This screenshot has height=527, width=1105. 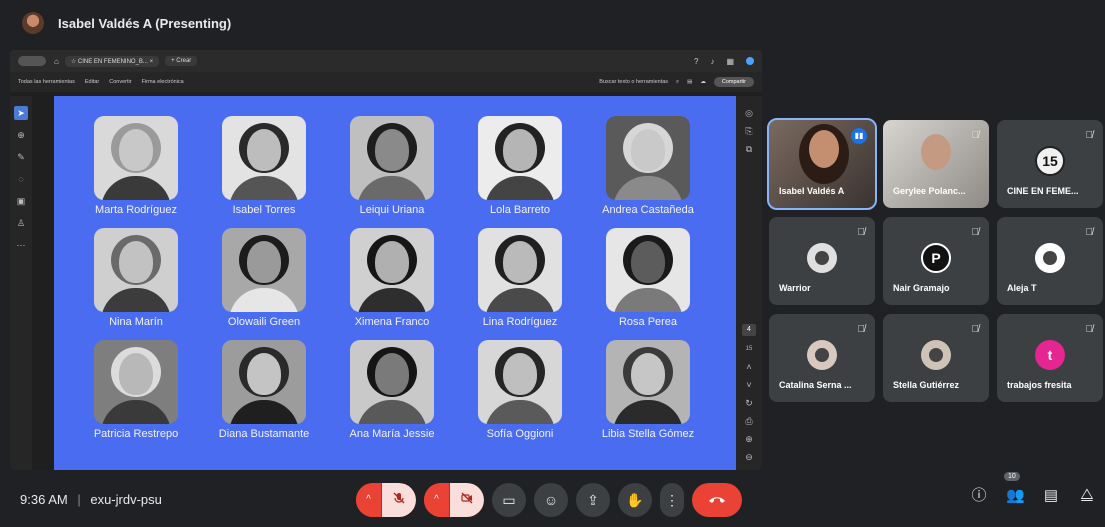 What do you see at coordinates (936, 358) in the screenshot?
I see `participant-tile: 🎙̸ Stella Gutiérrez` at bounding box center [936, 358].